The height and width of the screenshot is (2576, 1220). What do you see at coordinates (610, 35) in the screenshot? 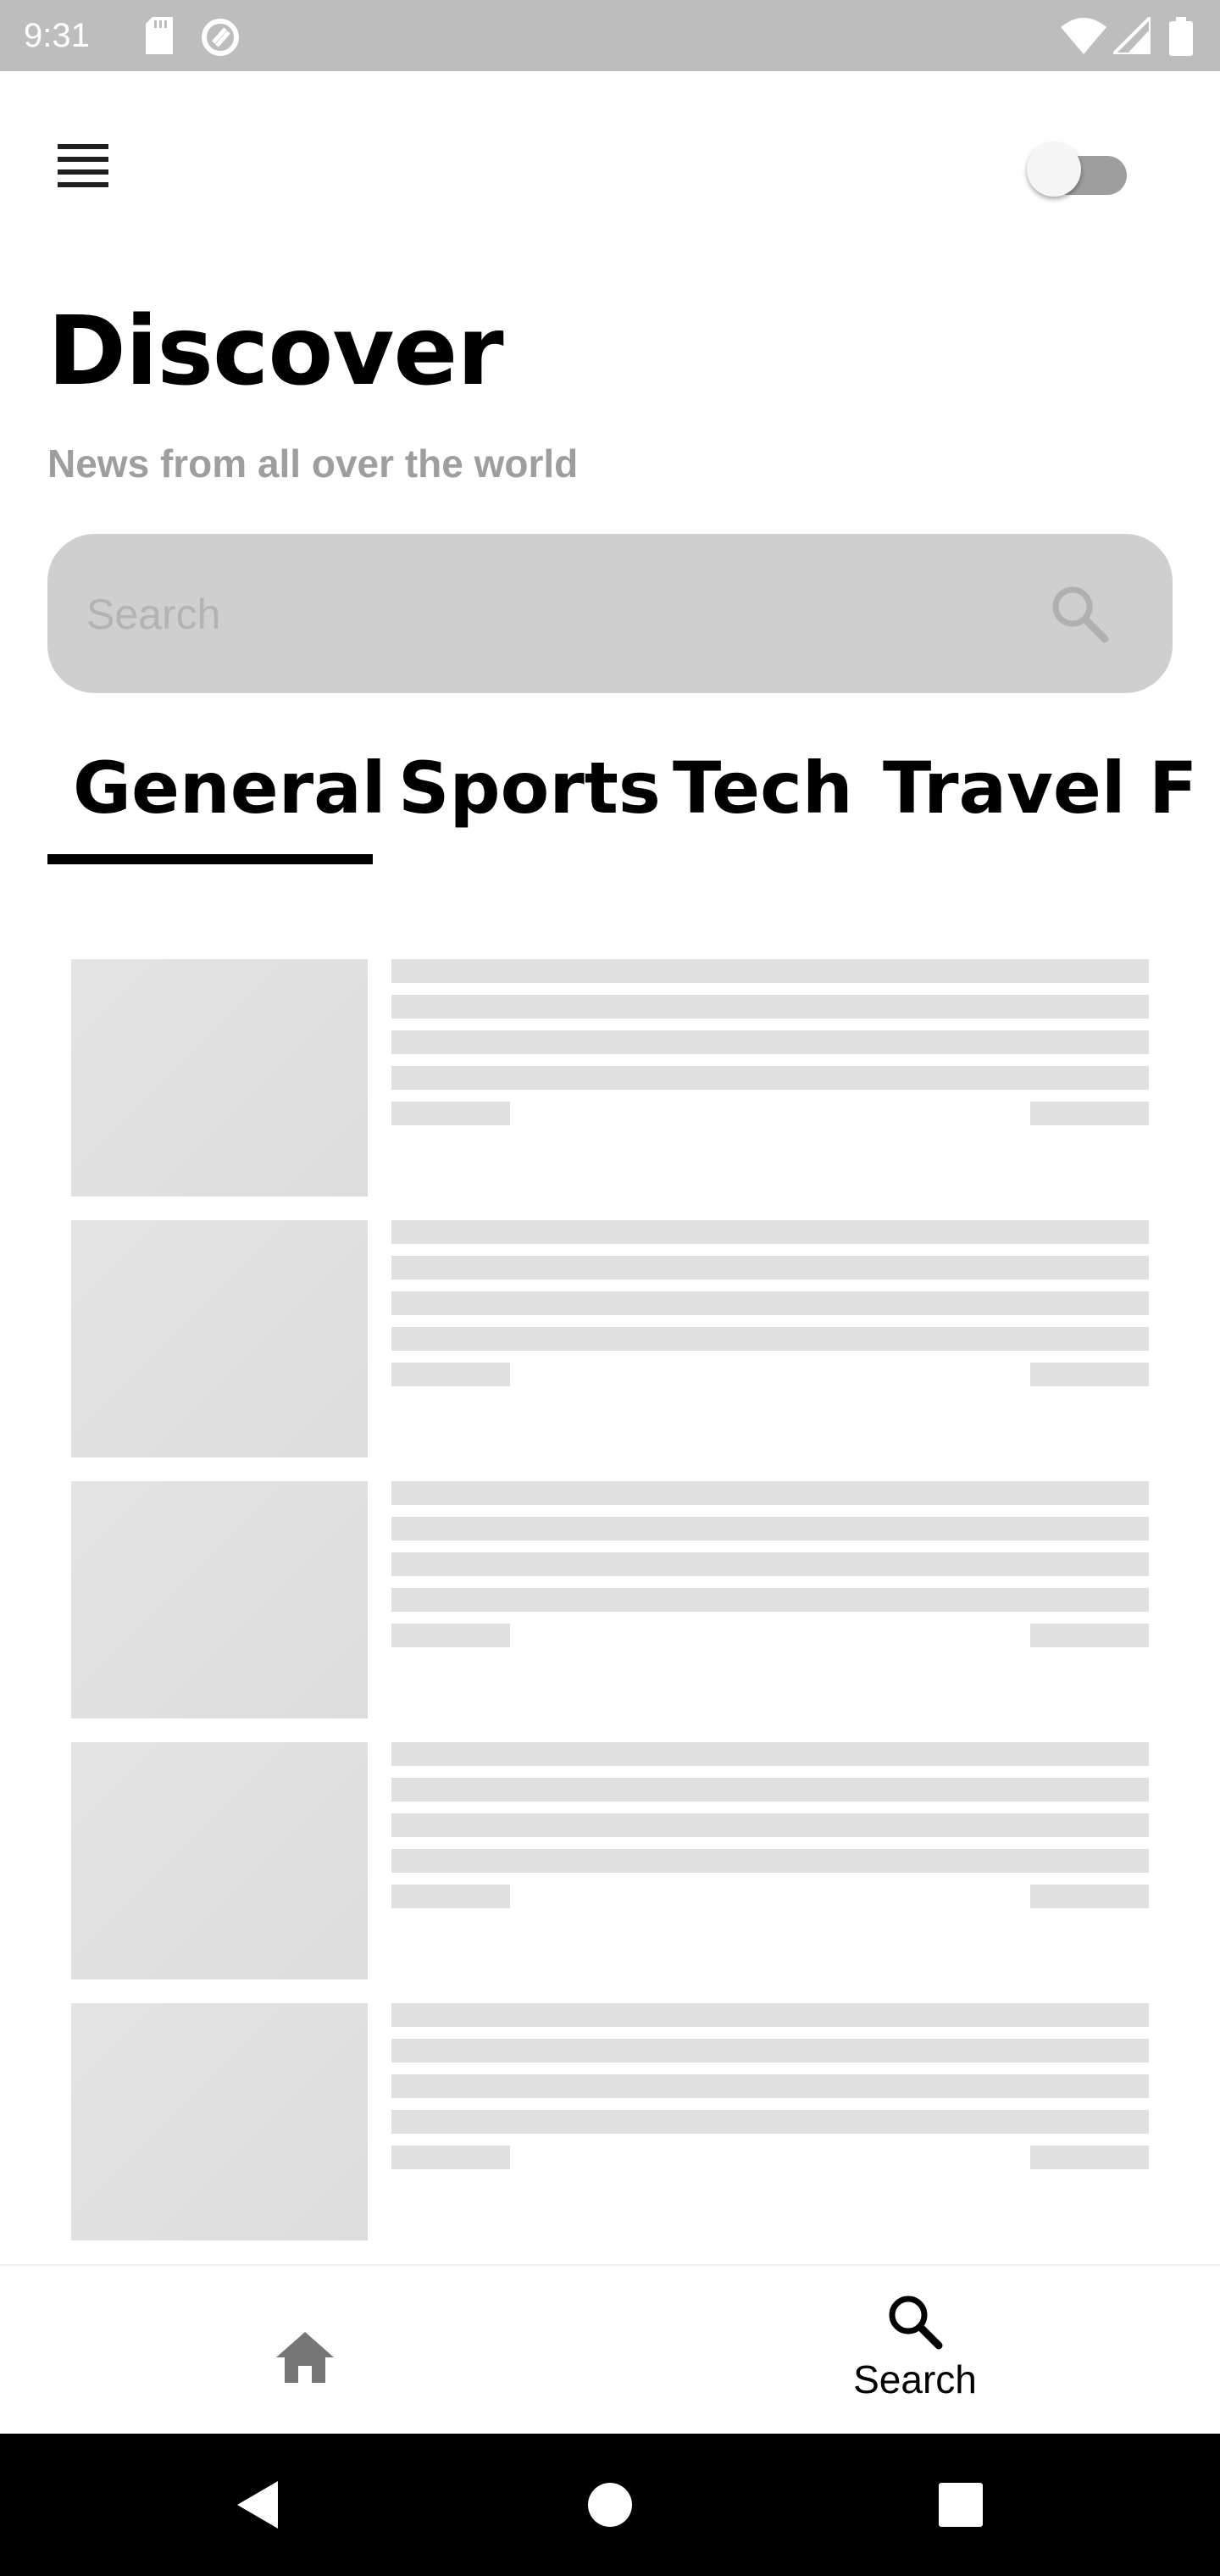
I see `status-bar: 9:31` at bounding box center [610, 35].